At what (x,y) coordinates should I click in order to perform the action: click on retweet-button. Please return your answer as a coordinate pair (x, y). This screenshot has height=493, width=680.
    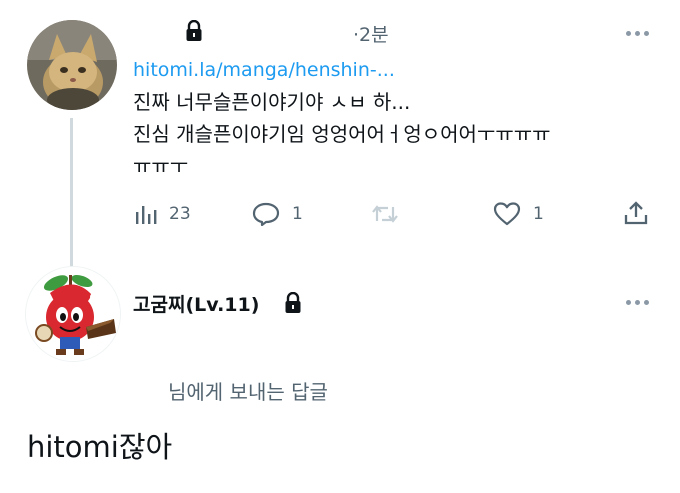
    Looking at the image, I should click on (385, 214).